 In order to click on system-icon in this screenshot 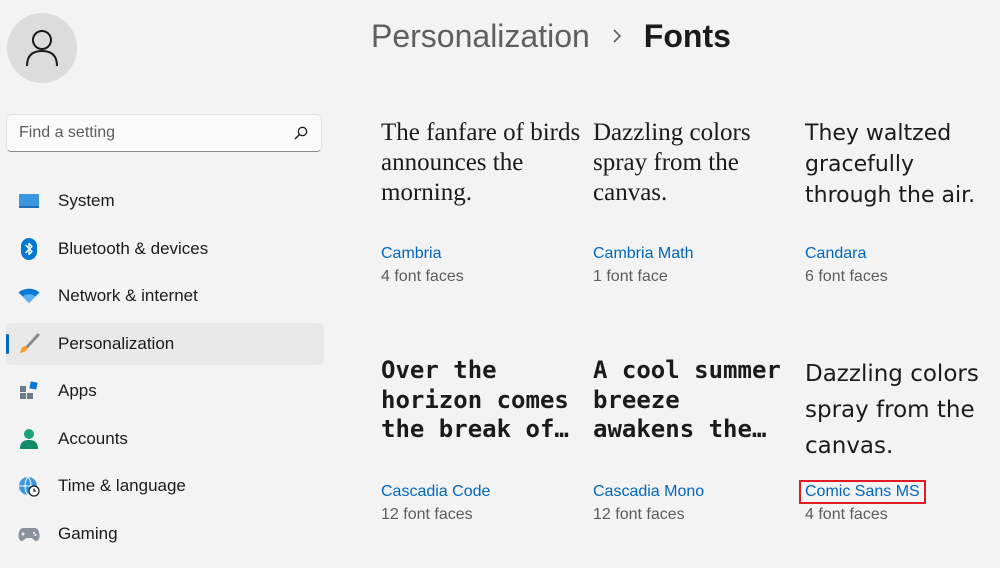, I will do `click(29, 201)`.